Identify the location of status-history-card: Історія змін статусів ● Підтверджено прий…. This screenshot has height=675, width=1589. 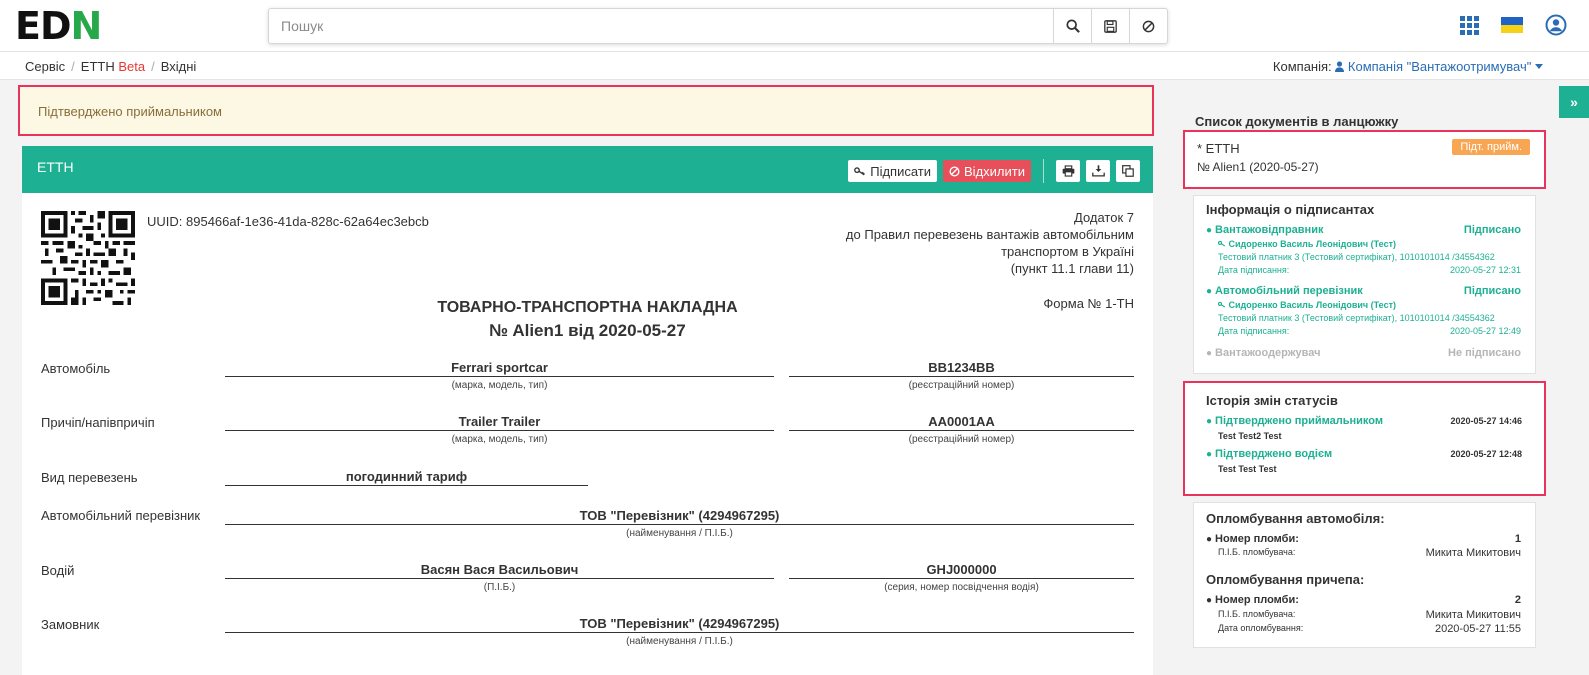
(1364, 438).